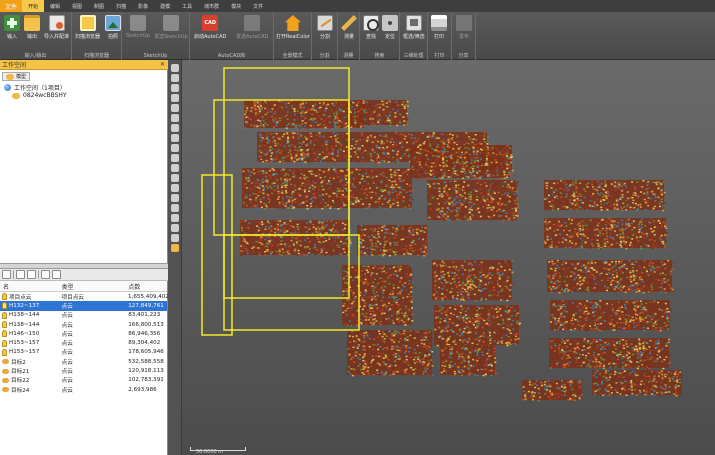 This screenshot has height=455, width=715. Describe the element at coordinates (83, 389) in the screenshot. I see `list-item: 目标24 点云 2,693,986` at that location.